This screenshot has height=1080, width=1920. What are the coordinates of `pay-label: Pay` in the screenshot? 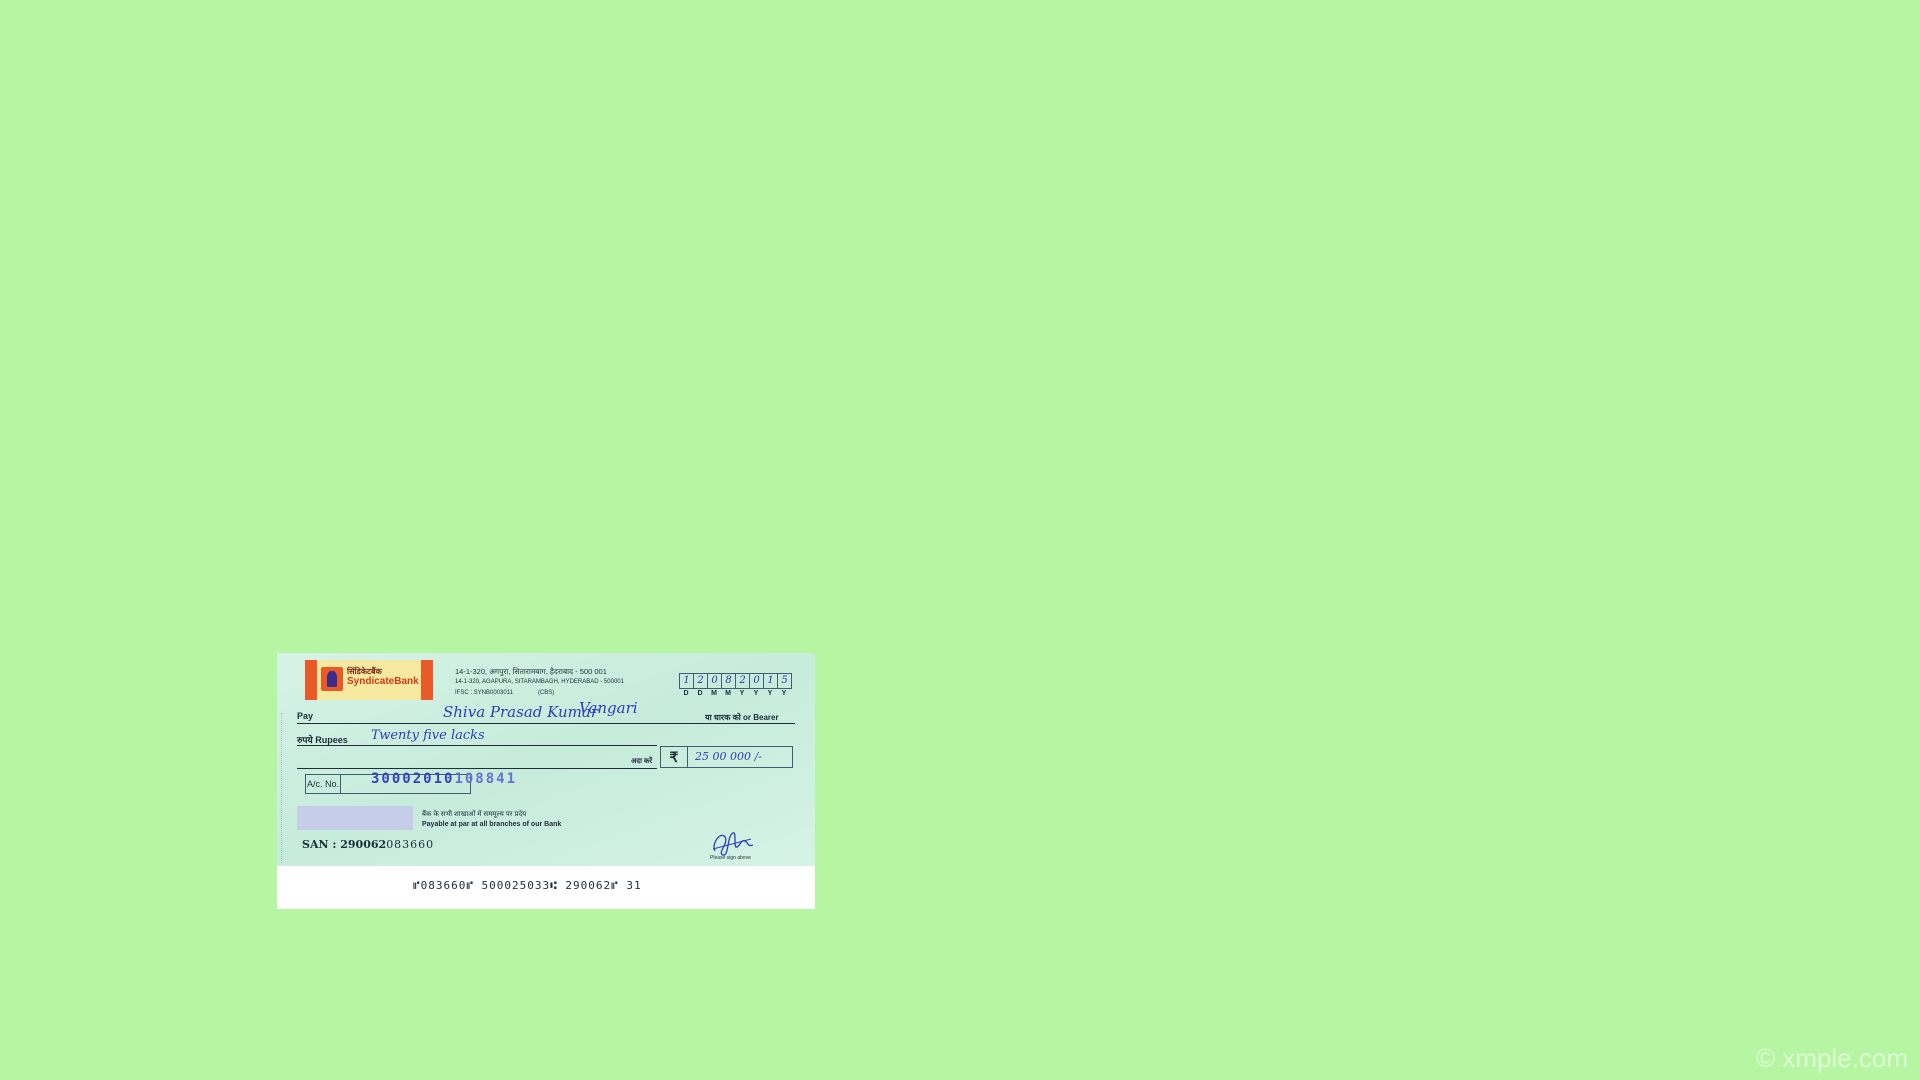 It's located at (305, 716).